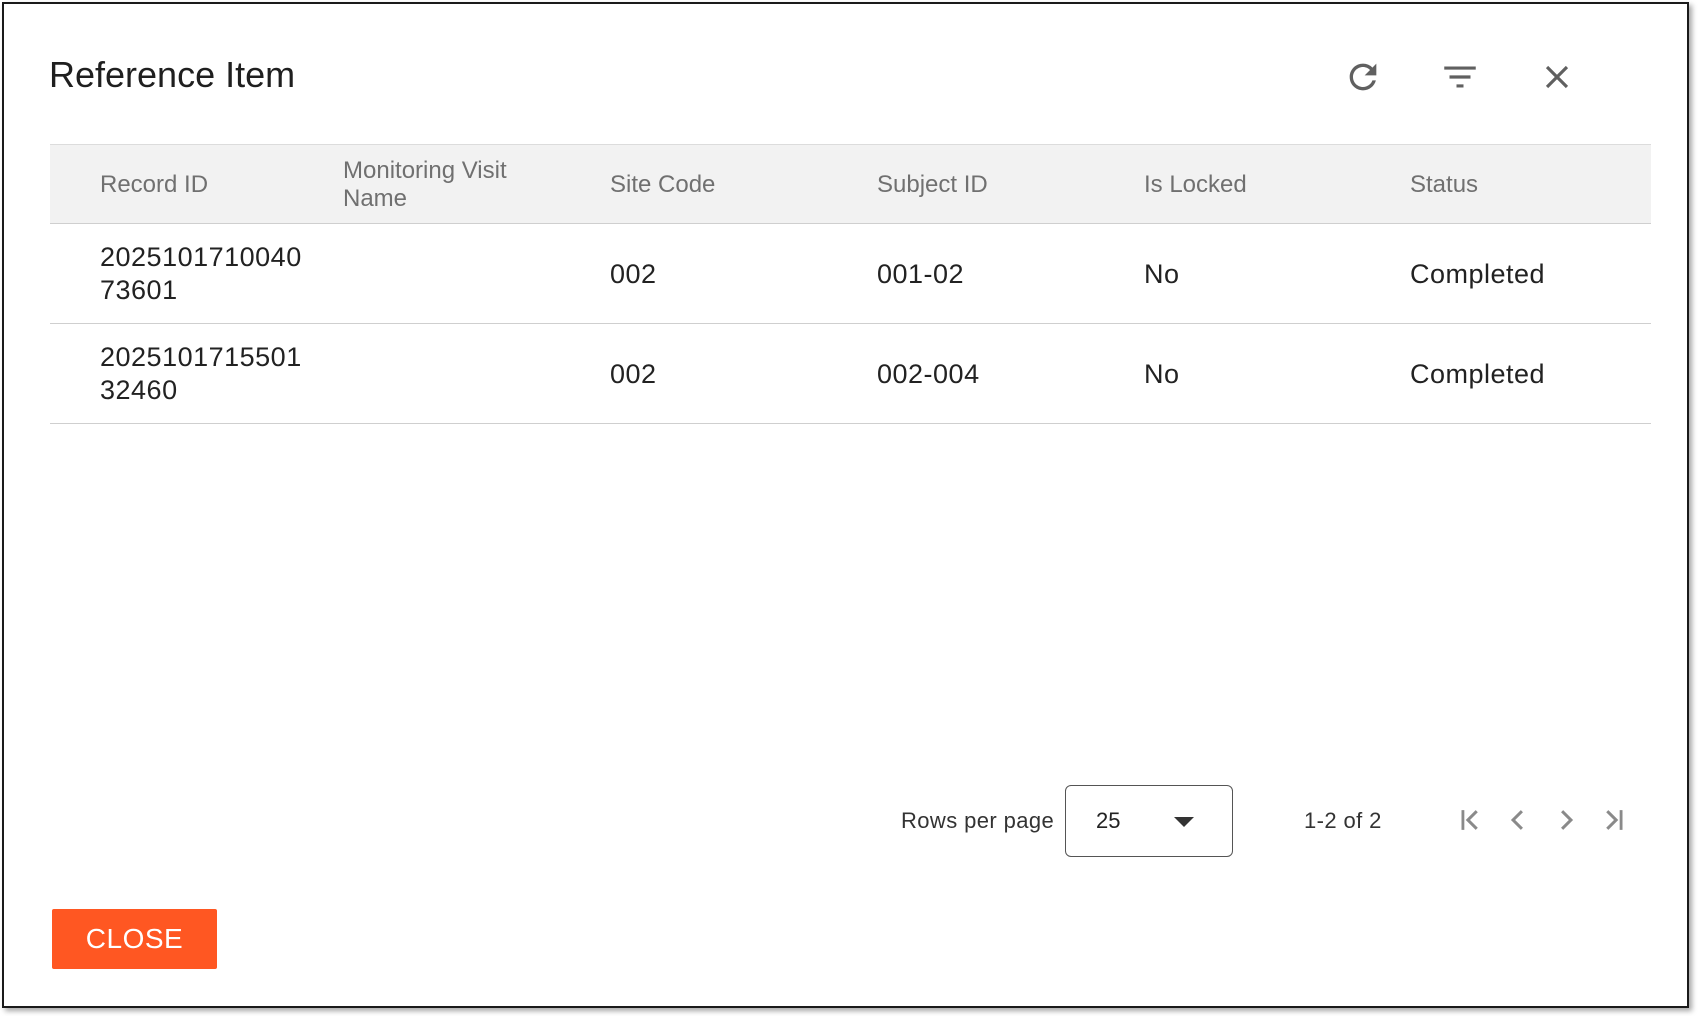  I want to click on column-header-subject-id: Subject ID, so click(932, 185).